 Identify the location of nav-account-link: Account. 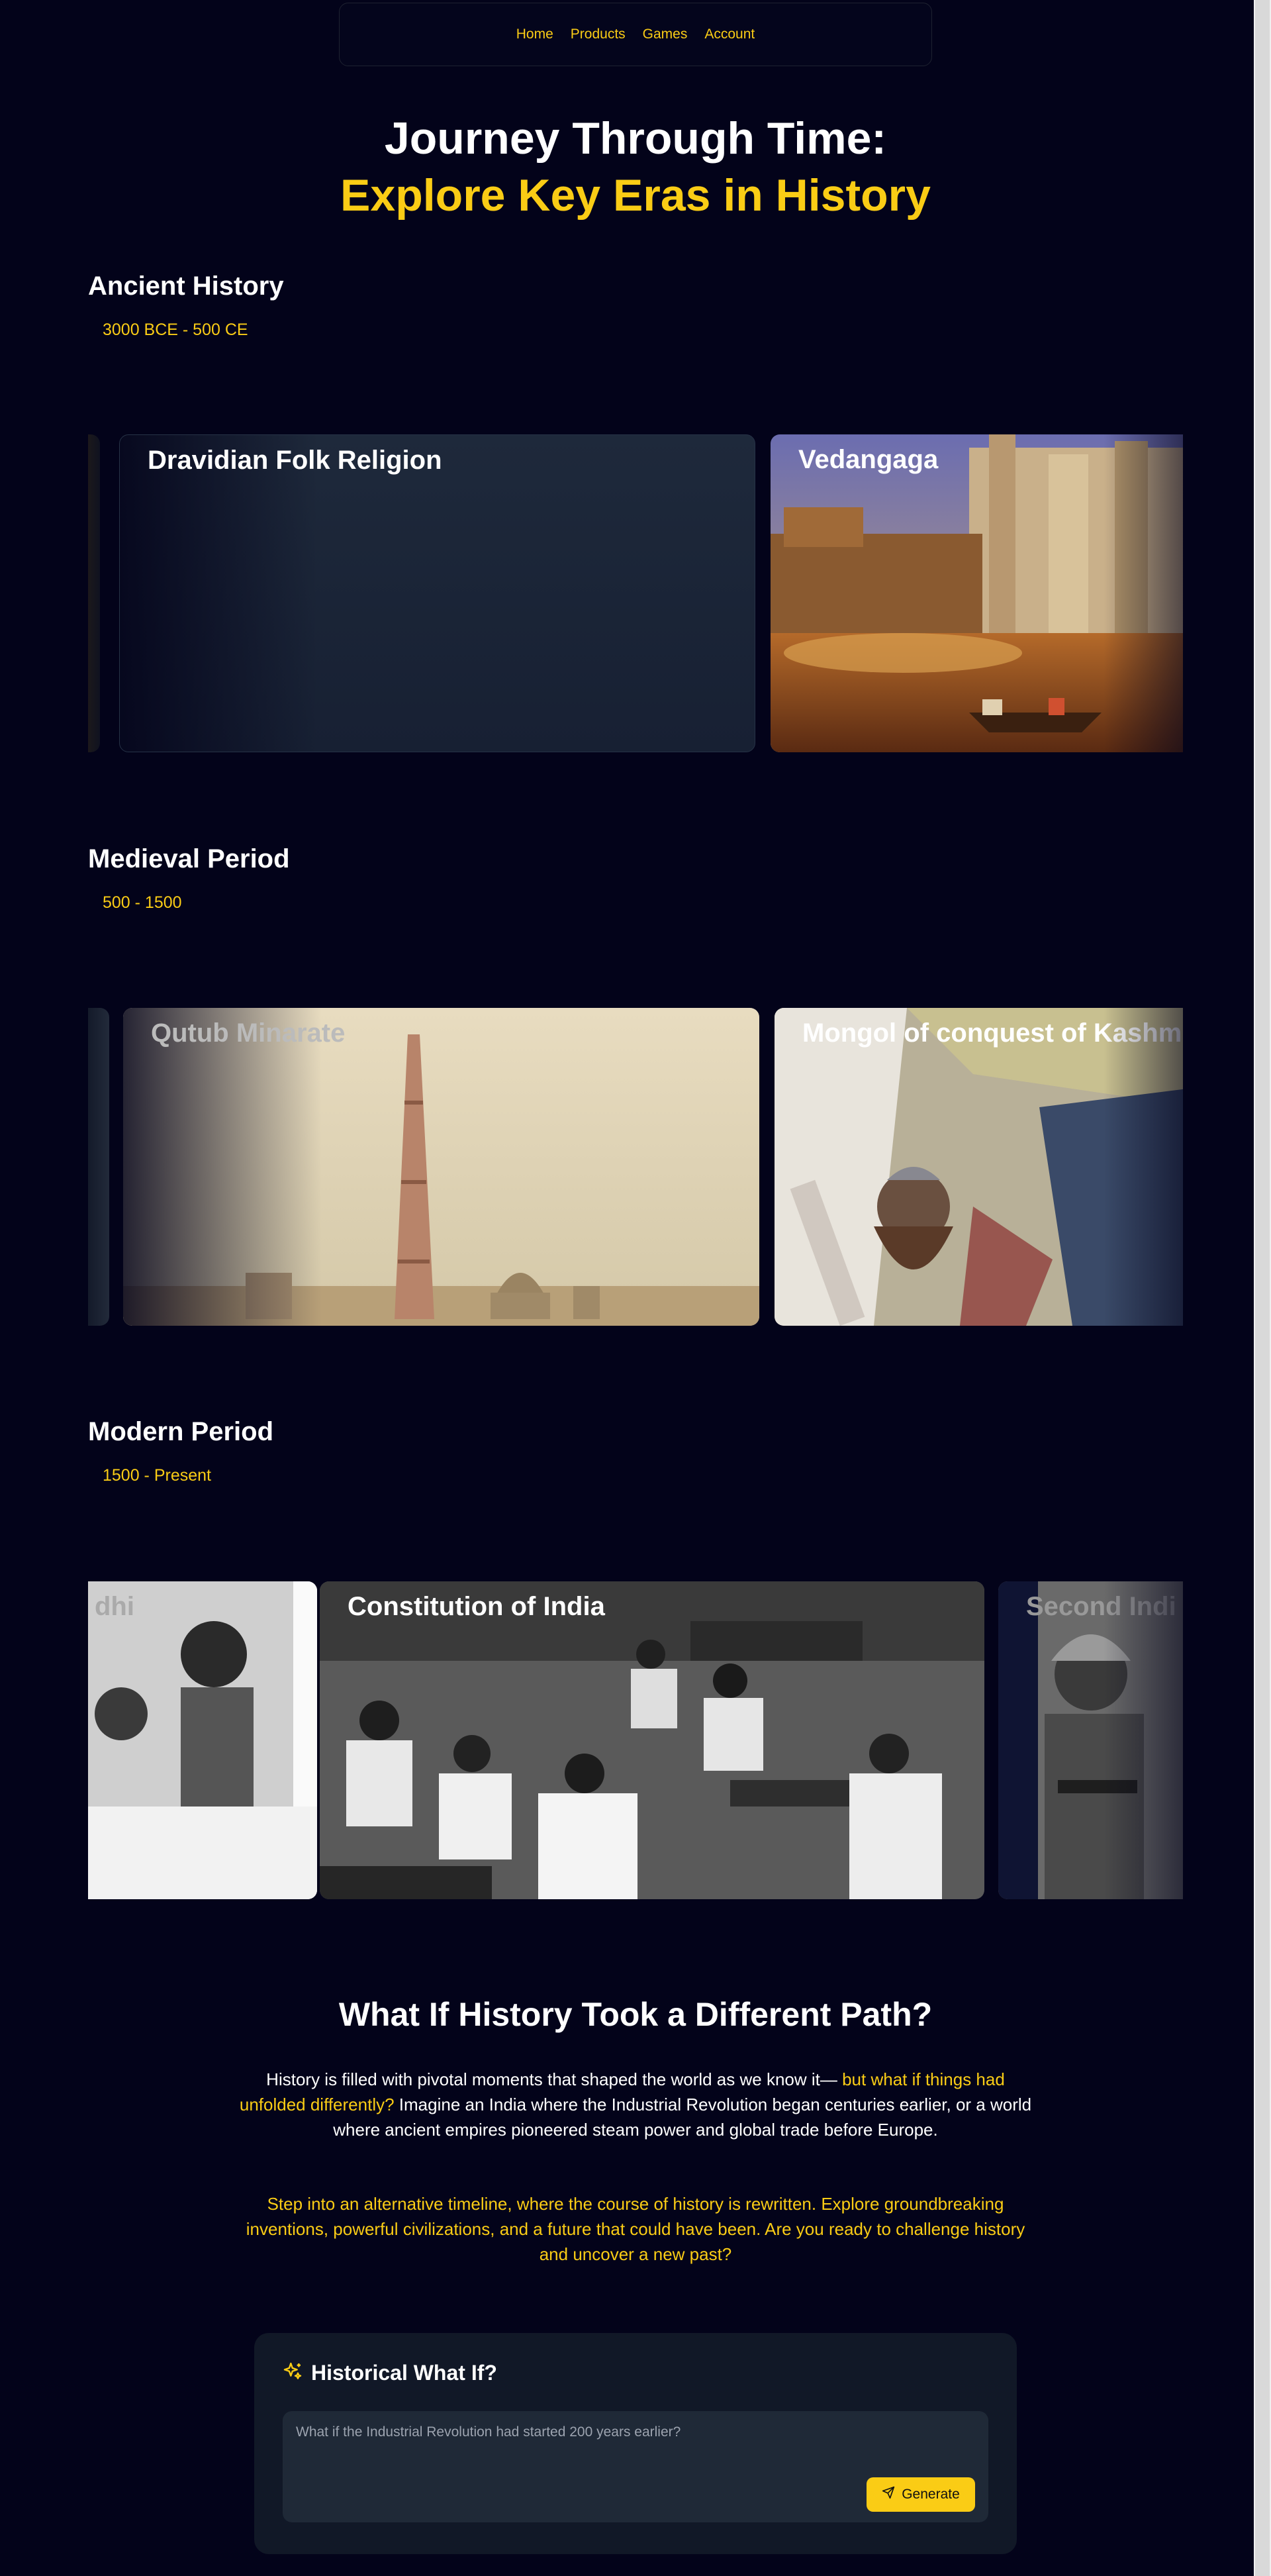
(729, 34).